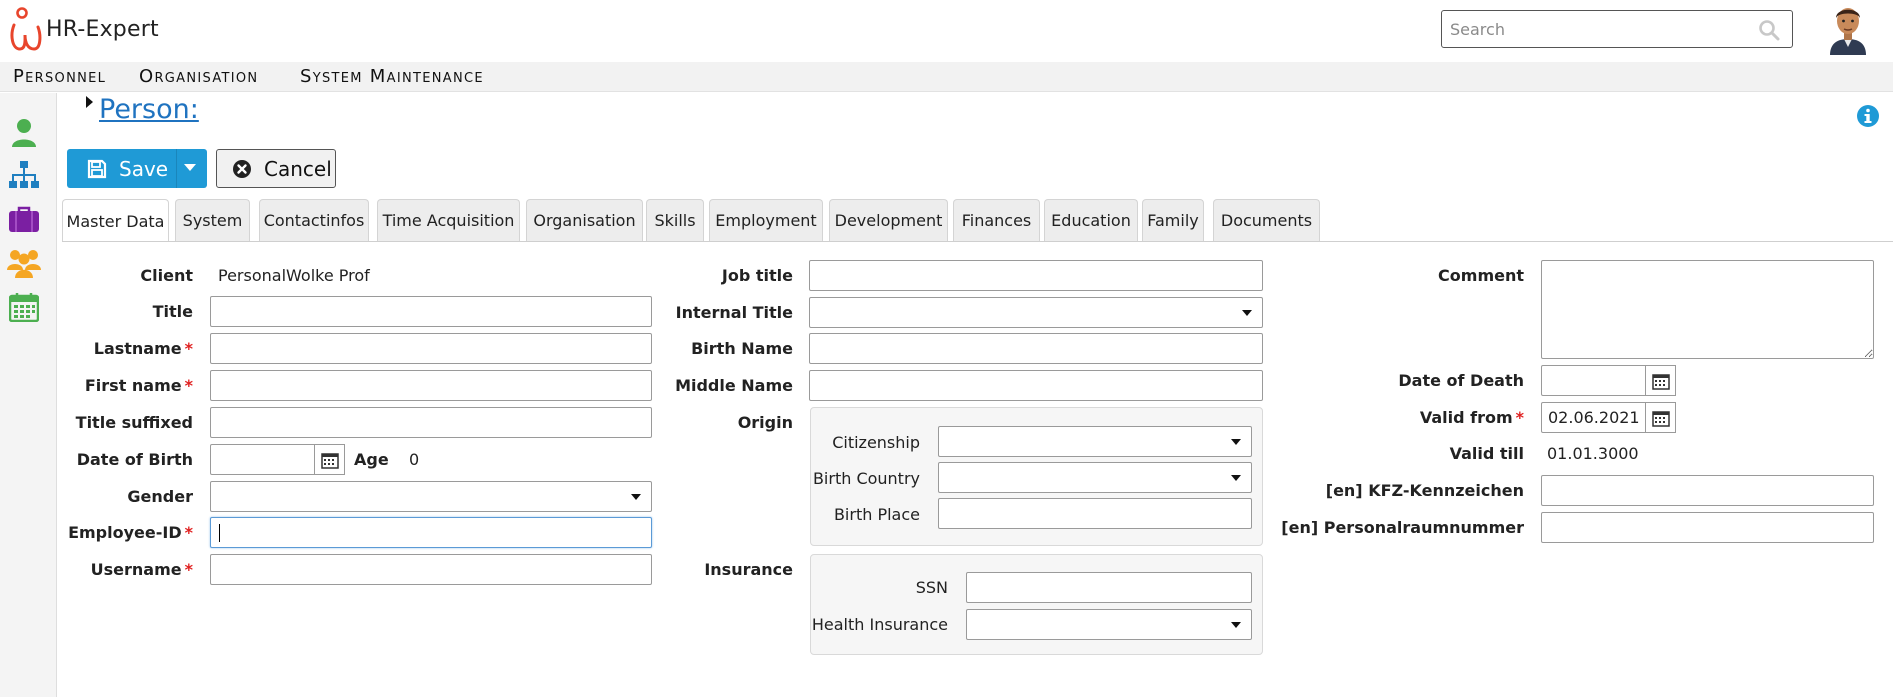  Describe the element at coordinates (329, 459) in the screenshot. I see `dob-calendar-icon` at that location.